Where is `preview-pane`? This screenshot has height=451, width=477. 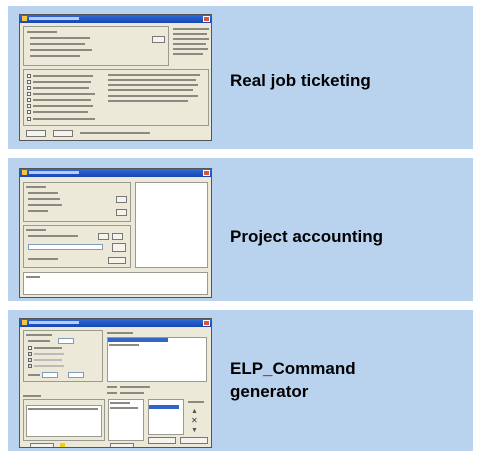
preview-pane is located at coordinates (171, 225).